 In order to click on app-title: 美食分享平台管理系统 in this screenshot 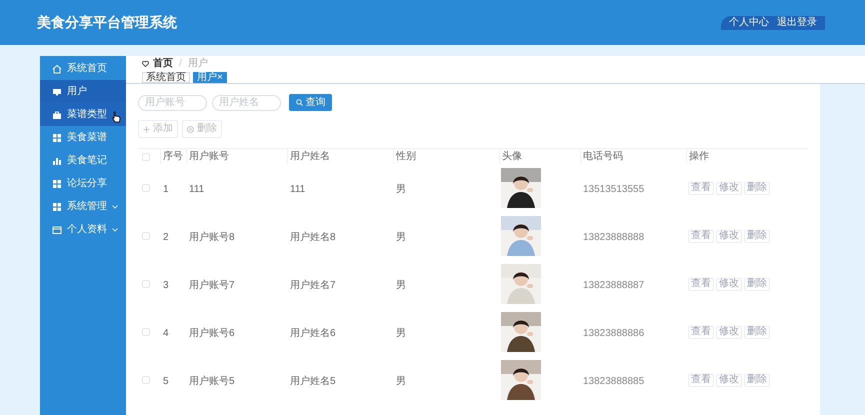, I will do `click(107, 22)`.